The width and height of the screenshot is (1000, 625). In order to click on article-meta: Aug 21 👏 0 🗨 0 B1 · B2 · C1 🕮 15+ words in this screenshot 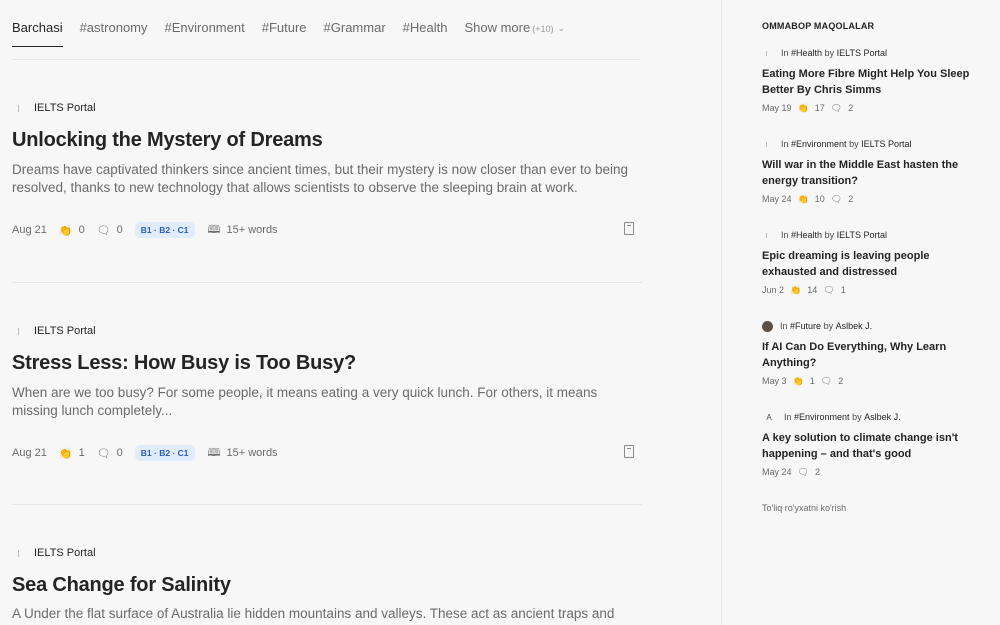, I will do `click(326, 230)`.